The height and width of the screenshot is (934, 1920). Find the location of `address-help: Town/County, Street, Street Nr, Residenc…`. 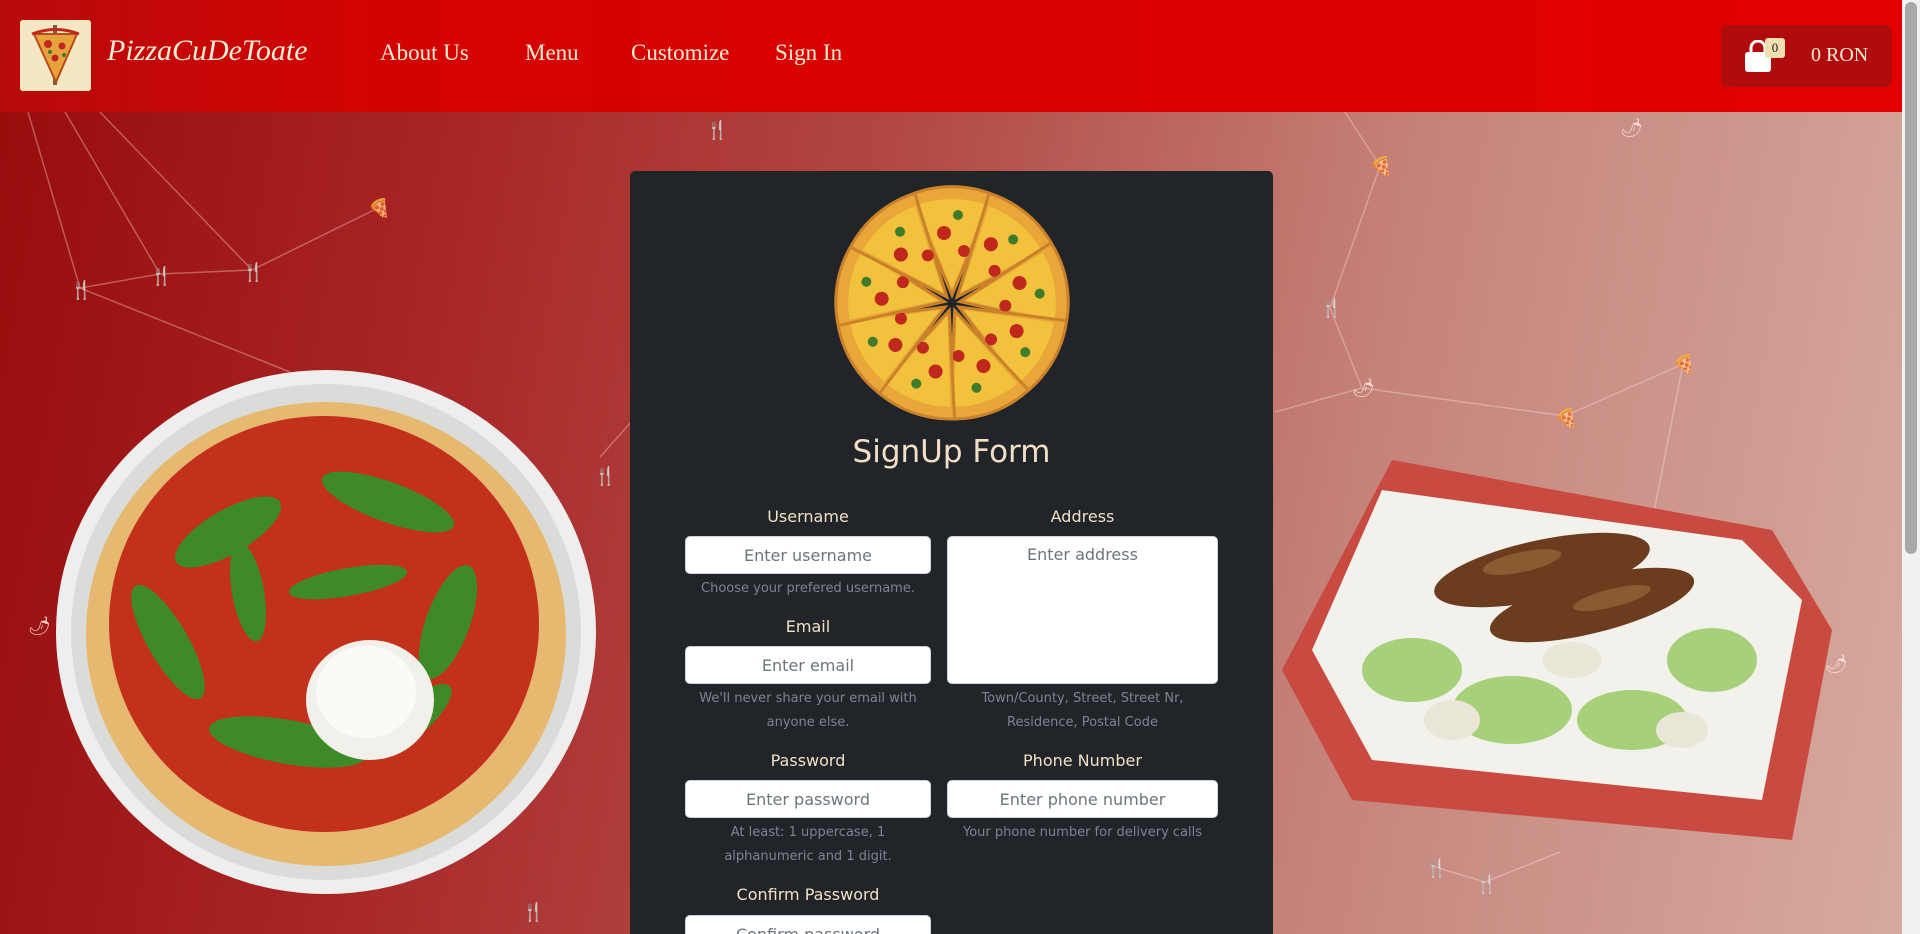

address-help: Town/County, Street, Street Nr, Residenc… is located at coordinates (1082, 710).